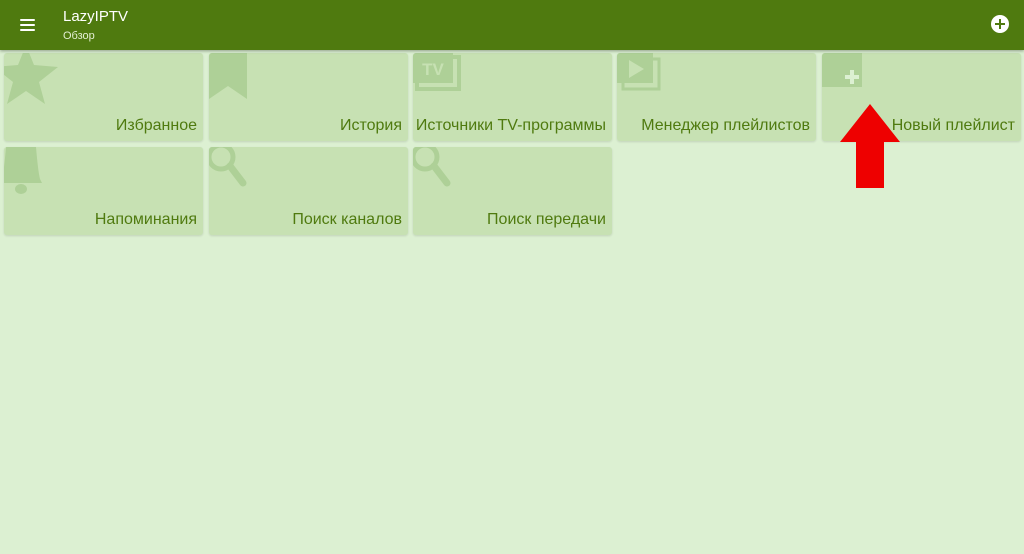 Image resolution: width=1024 pixels, height=554 pixels. Describe the element at coordinates (512, 191) in the screenshot. I see `tile-program-search: Поиск передачи` at that location.